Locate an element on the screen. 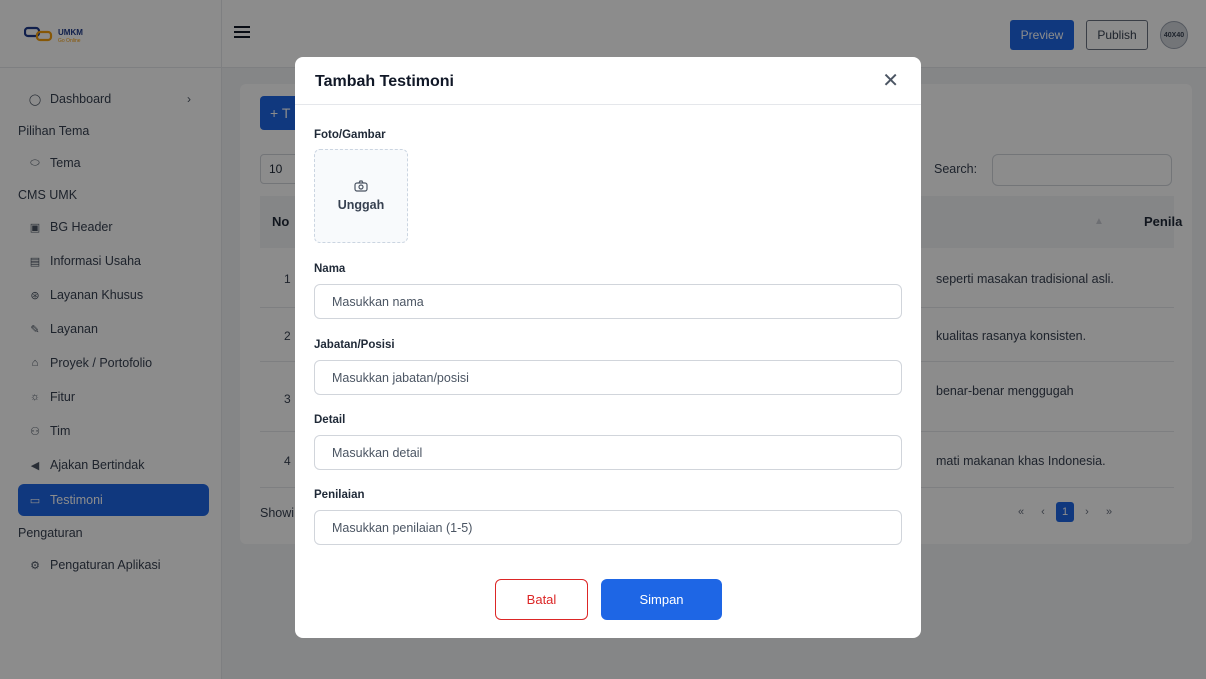  name-label: Nama is located at coordinates (330, 269).